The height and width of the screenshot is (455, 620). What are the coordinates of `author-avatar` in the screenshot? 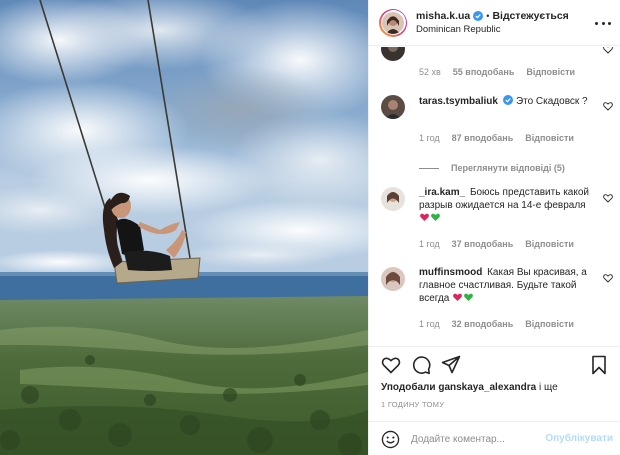 It's located at (393, 22).